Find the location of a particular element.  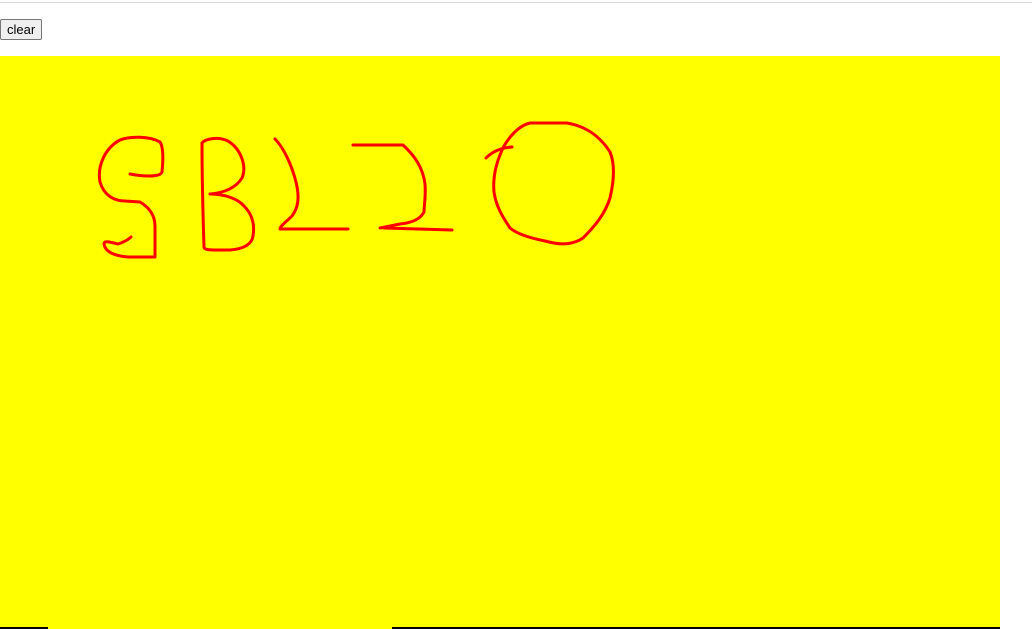

drawing-strokes is located at coordinates (356, 190).